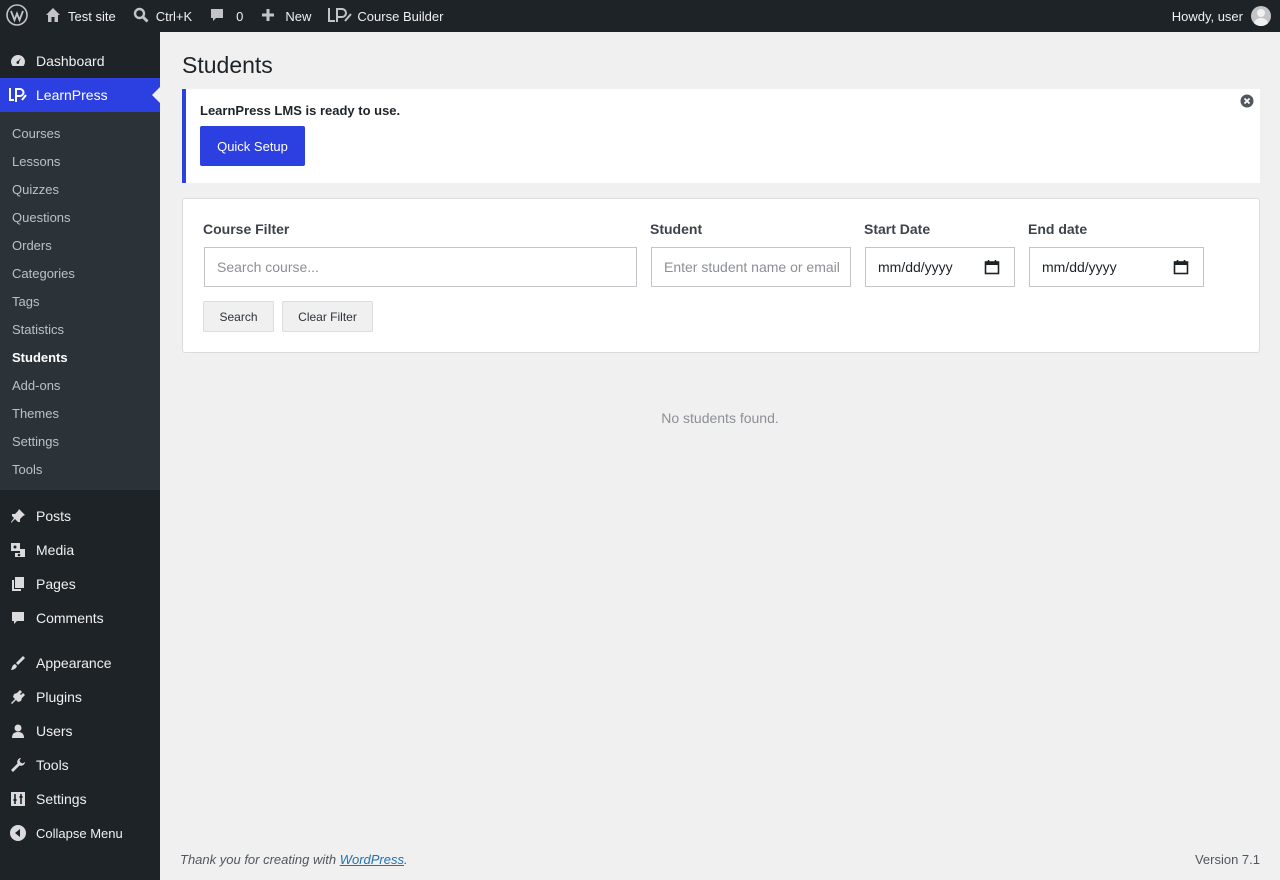 This screenshot has height=880, width=1280. I want to click on sidebar-item-tools: Tools, so click(80, 765).